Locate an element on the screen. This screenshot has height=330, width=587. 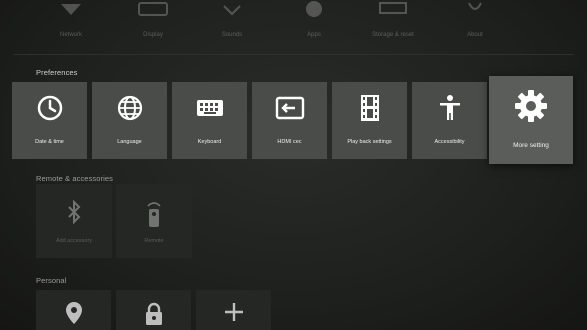
top-item-label: About is located at coordinates (475, 35).